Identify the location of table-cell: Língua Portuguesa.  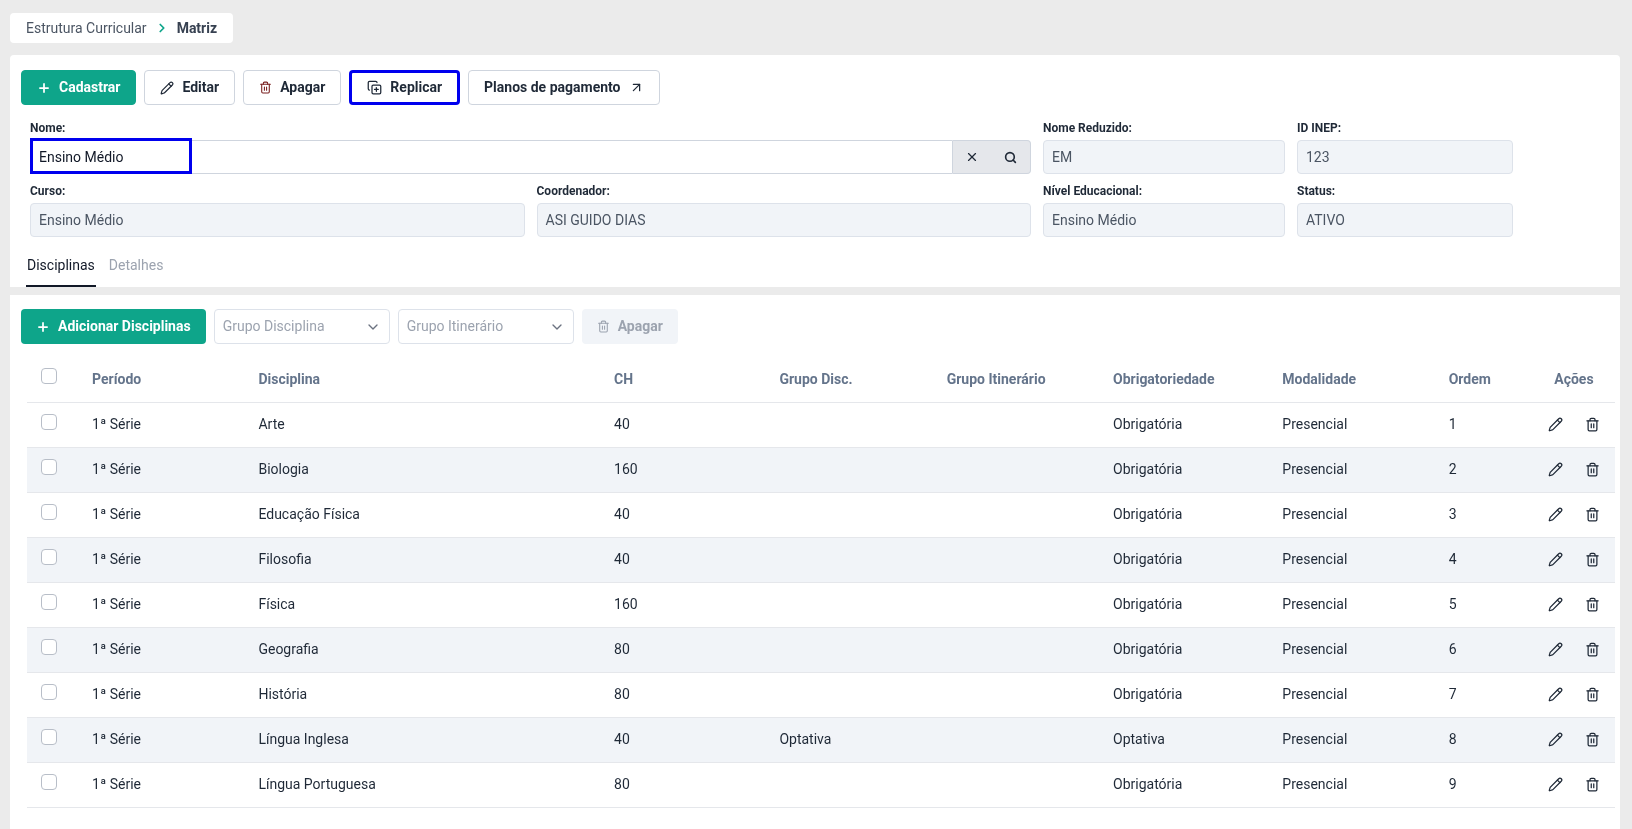
(317, 784).